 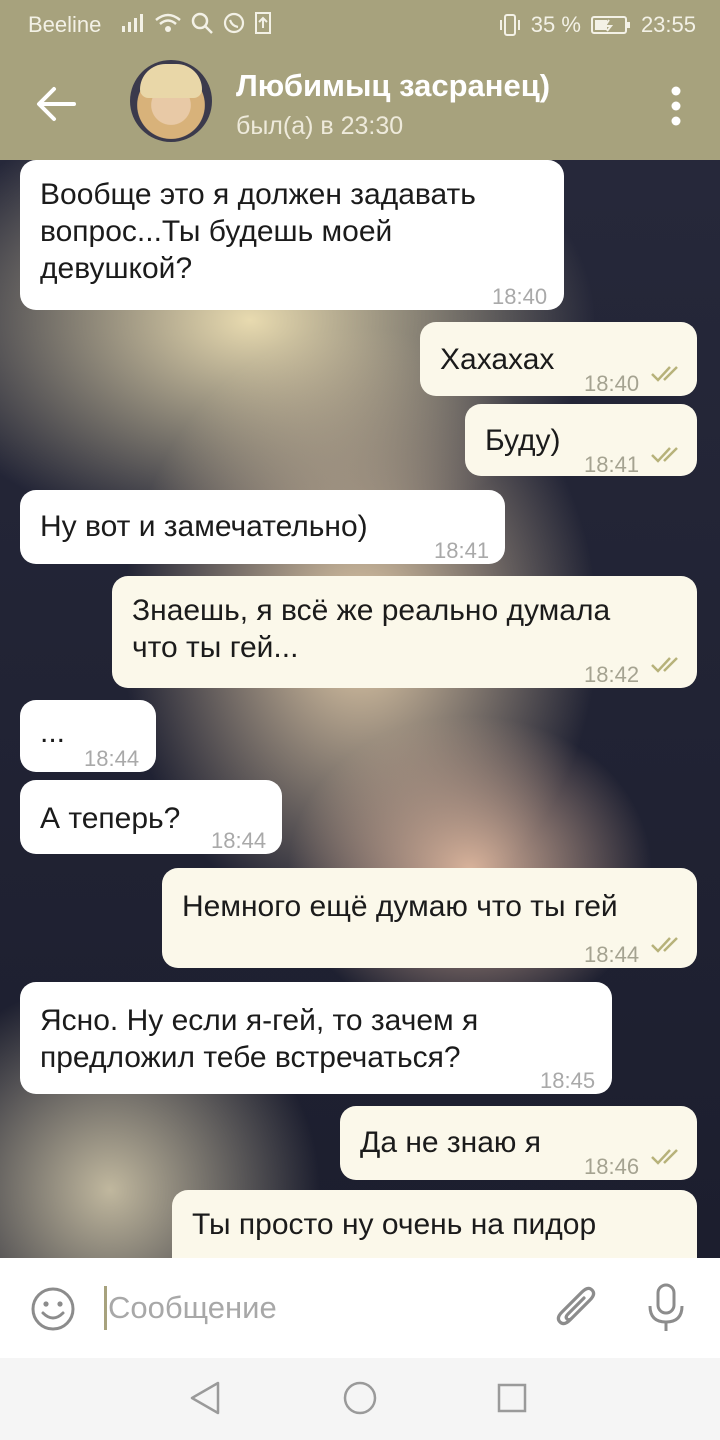 I want to click on message-input-bar, so click(x=360, y=1308).